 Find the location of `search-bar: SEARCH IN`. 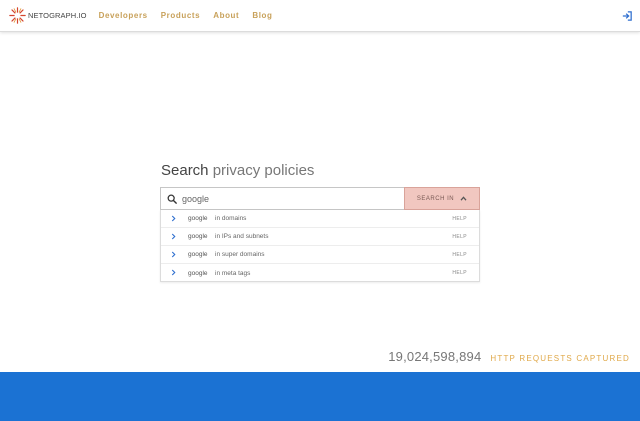

search-bar: SEARCH IN is located at coordinates (320, 198).